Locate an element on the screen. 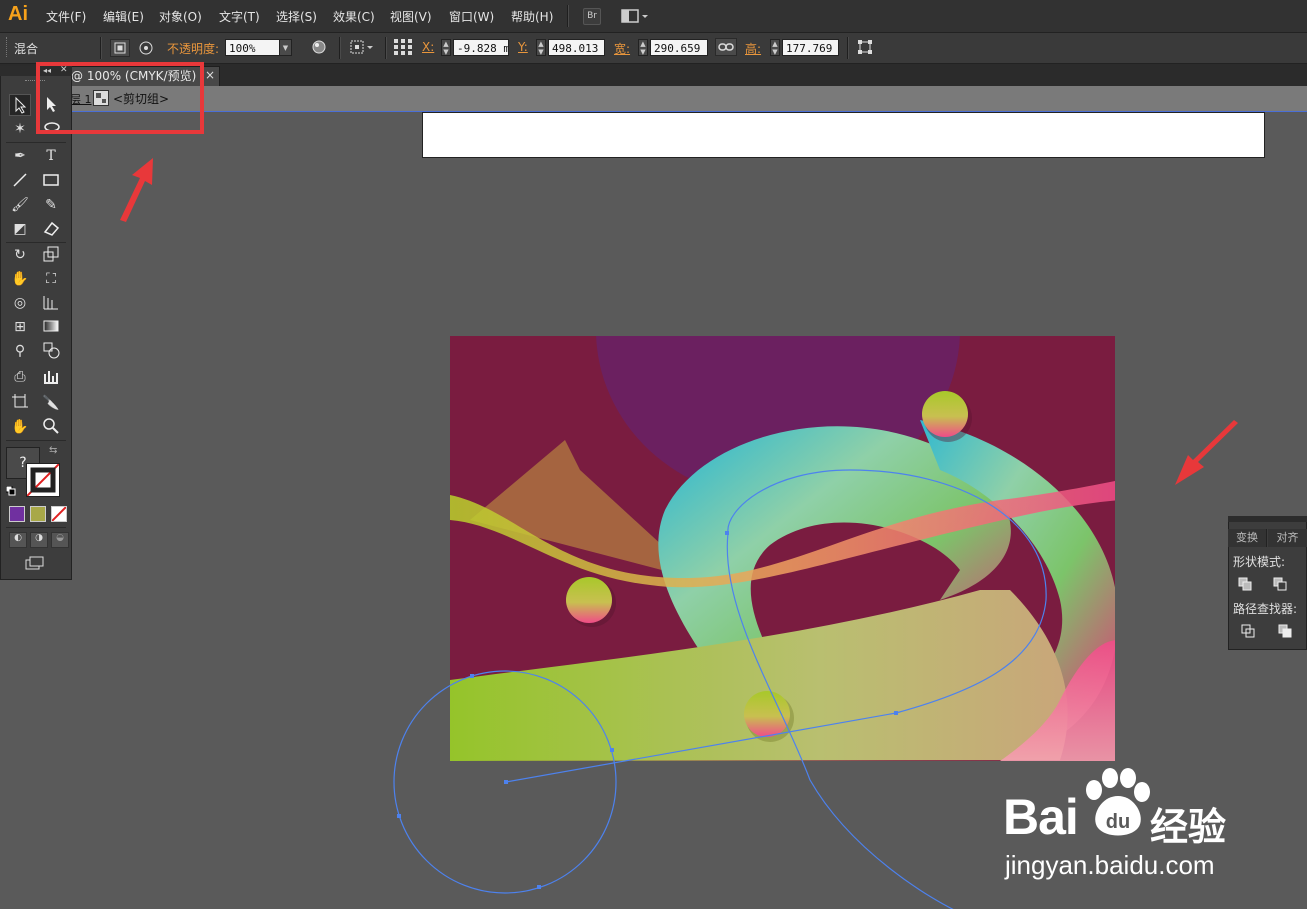 The width and height of the screenshot is (1307, 909). unite-icon is located at coordinates (1245, 584).